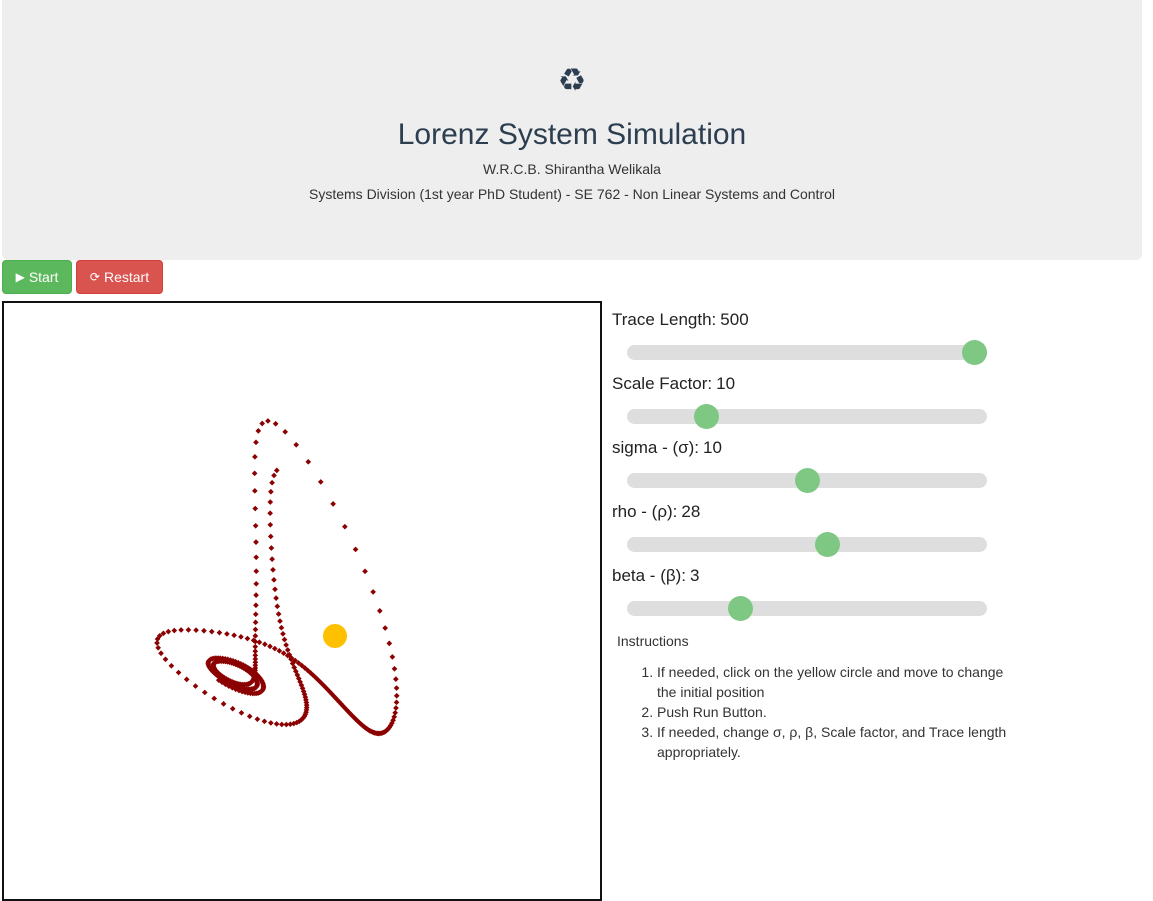 The height and width of the screenshot is (901, 1153). What do you see at coordinates (572, 80) in the screenshot?
I see `recycle-icon: ♻` at bounding box center [572, 80].